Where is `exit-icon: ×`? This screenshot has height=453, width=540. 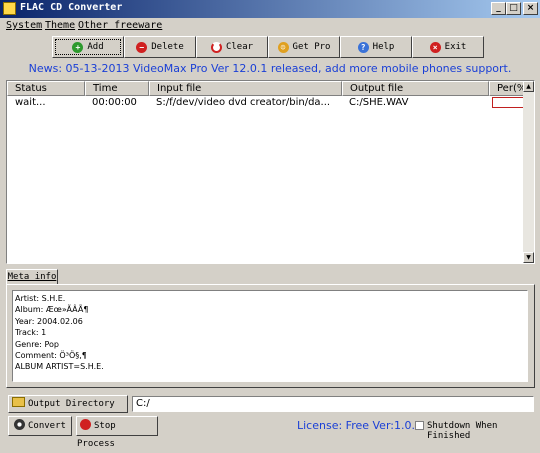
exit-icon: × is located at coordinates (435, 47).